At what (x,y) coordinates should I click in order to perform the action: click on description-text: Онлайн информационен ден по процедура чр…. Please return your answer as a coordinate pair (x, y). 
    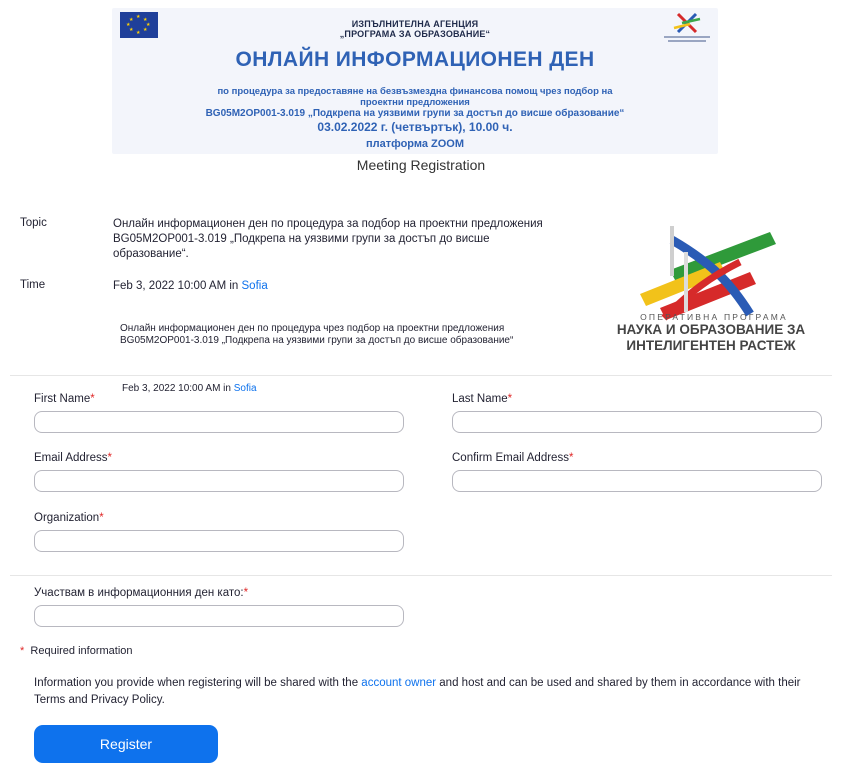
    Looking at the image, I should click on (317, 334).